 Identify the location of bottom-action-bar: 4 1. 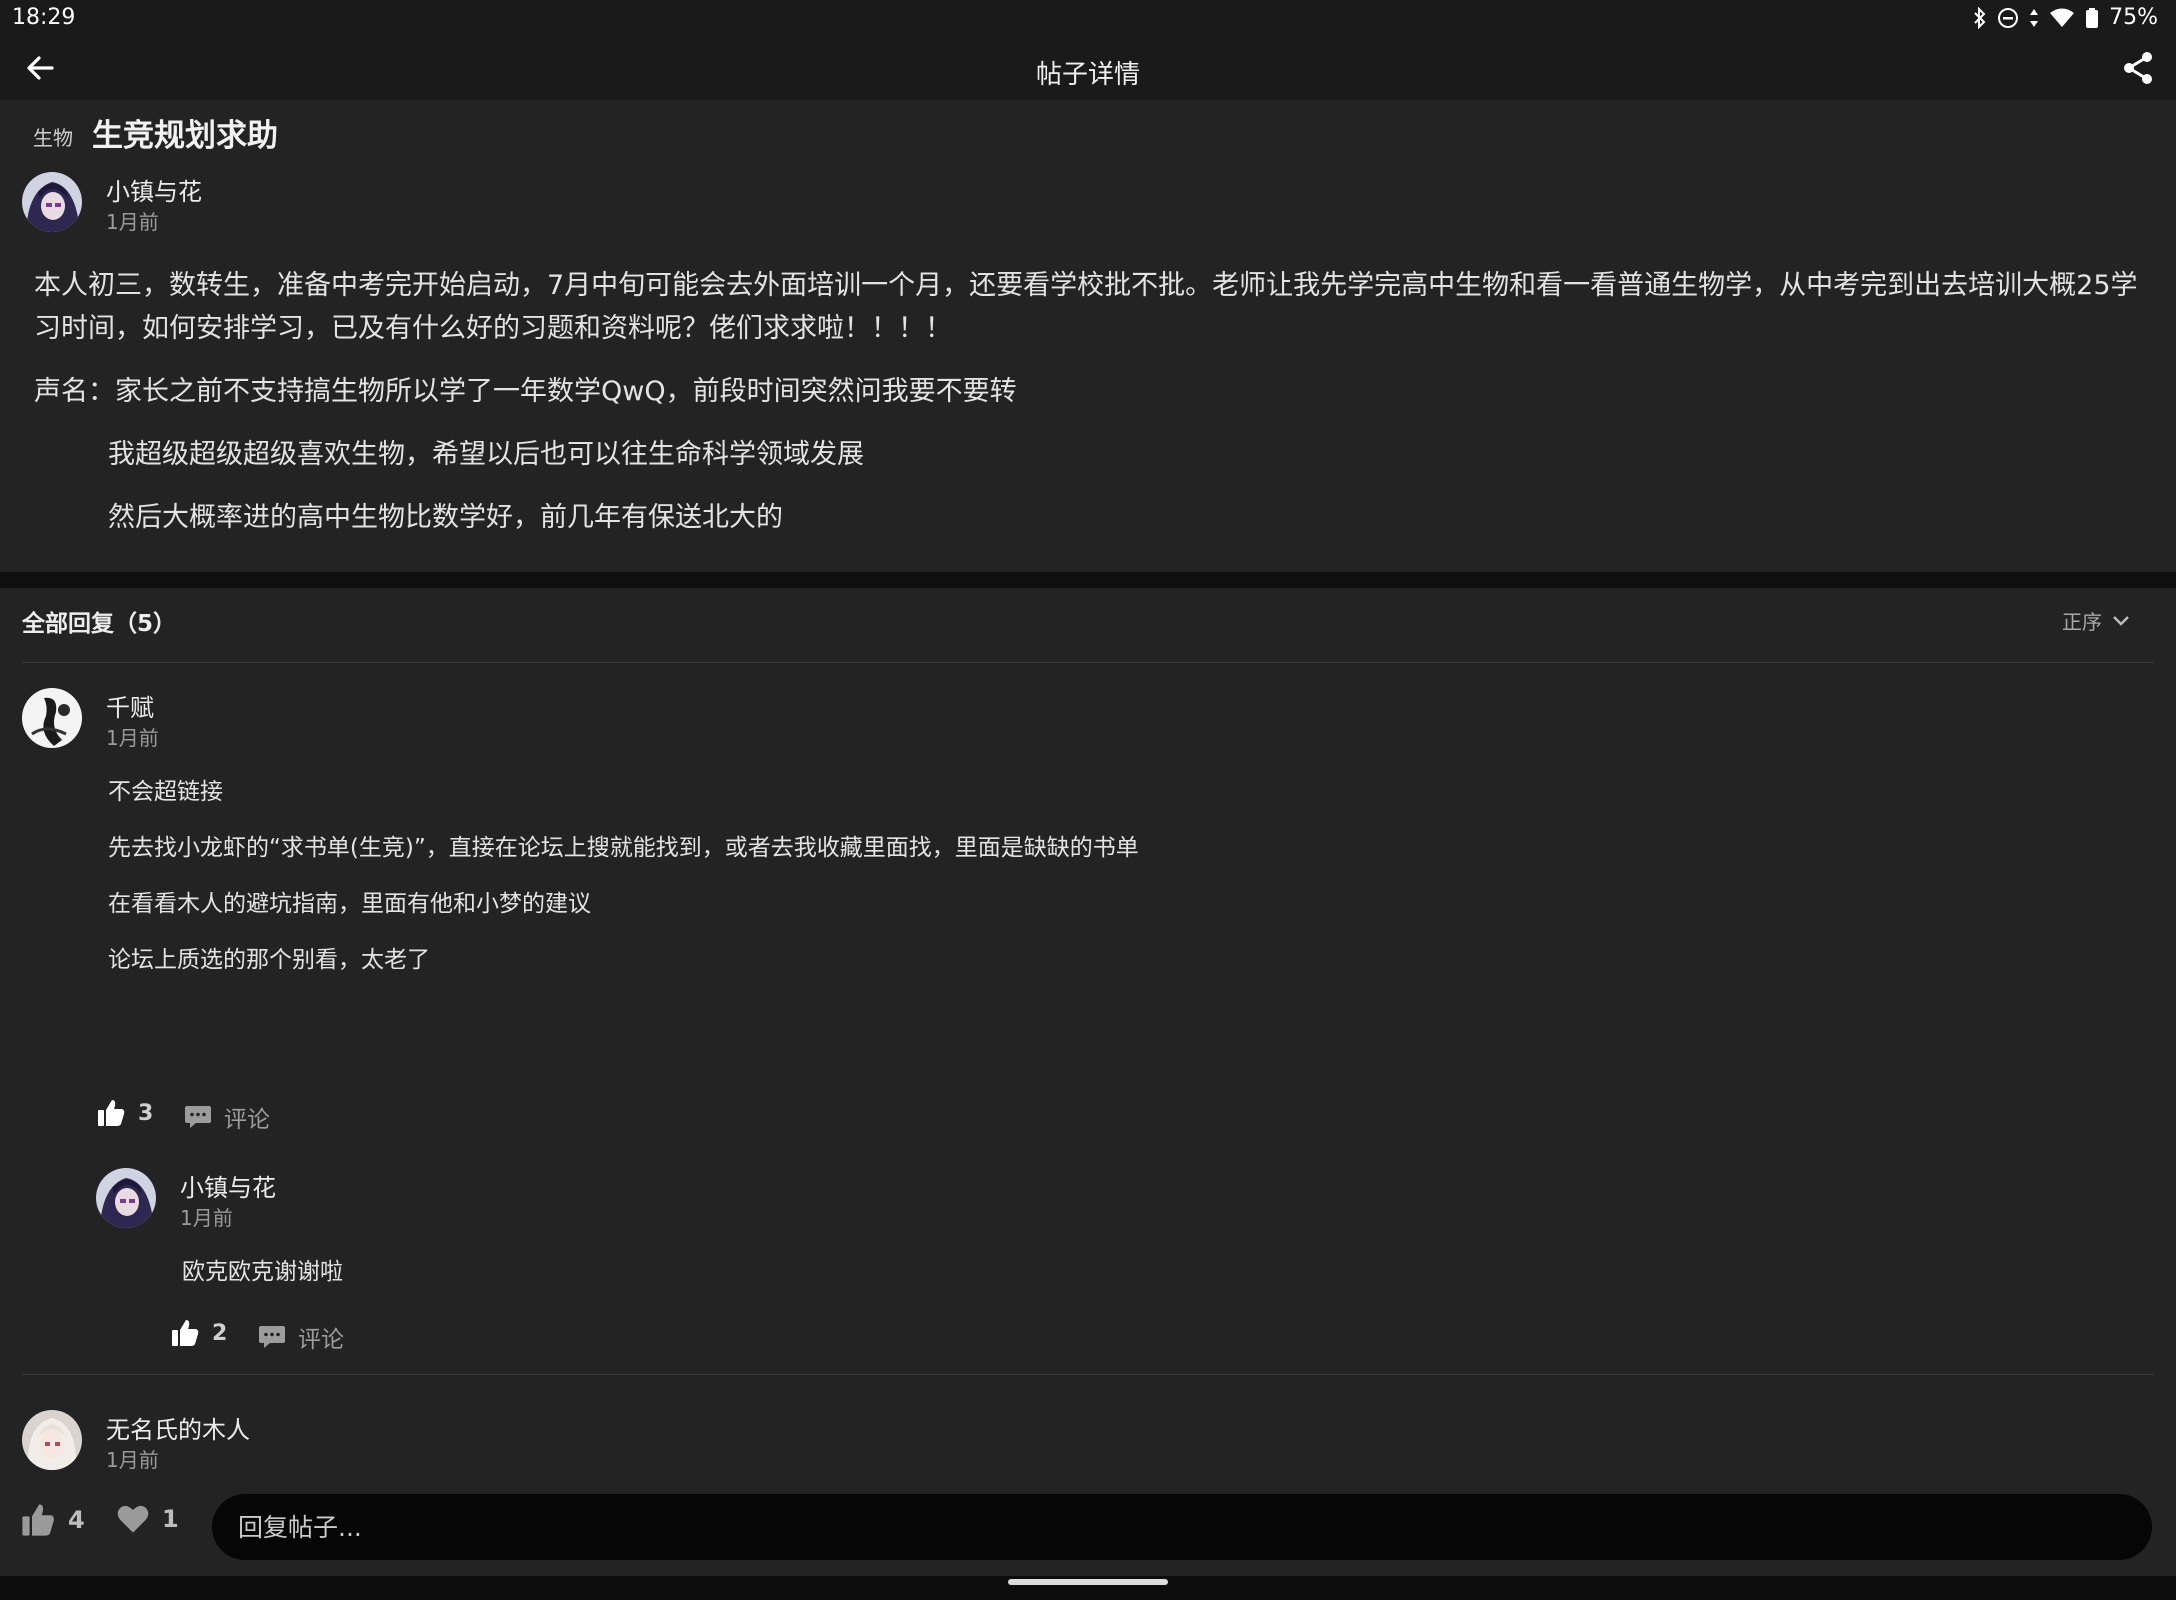
(1088, 1528).